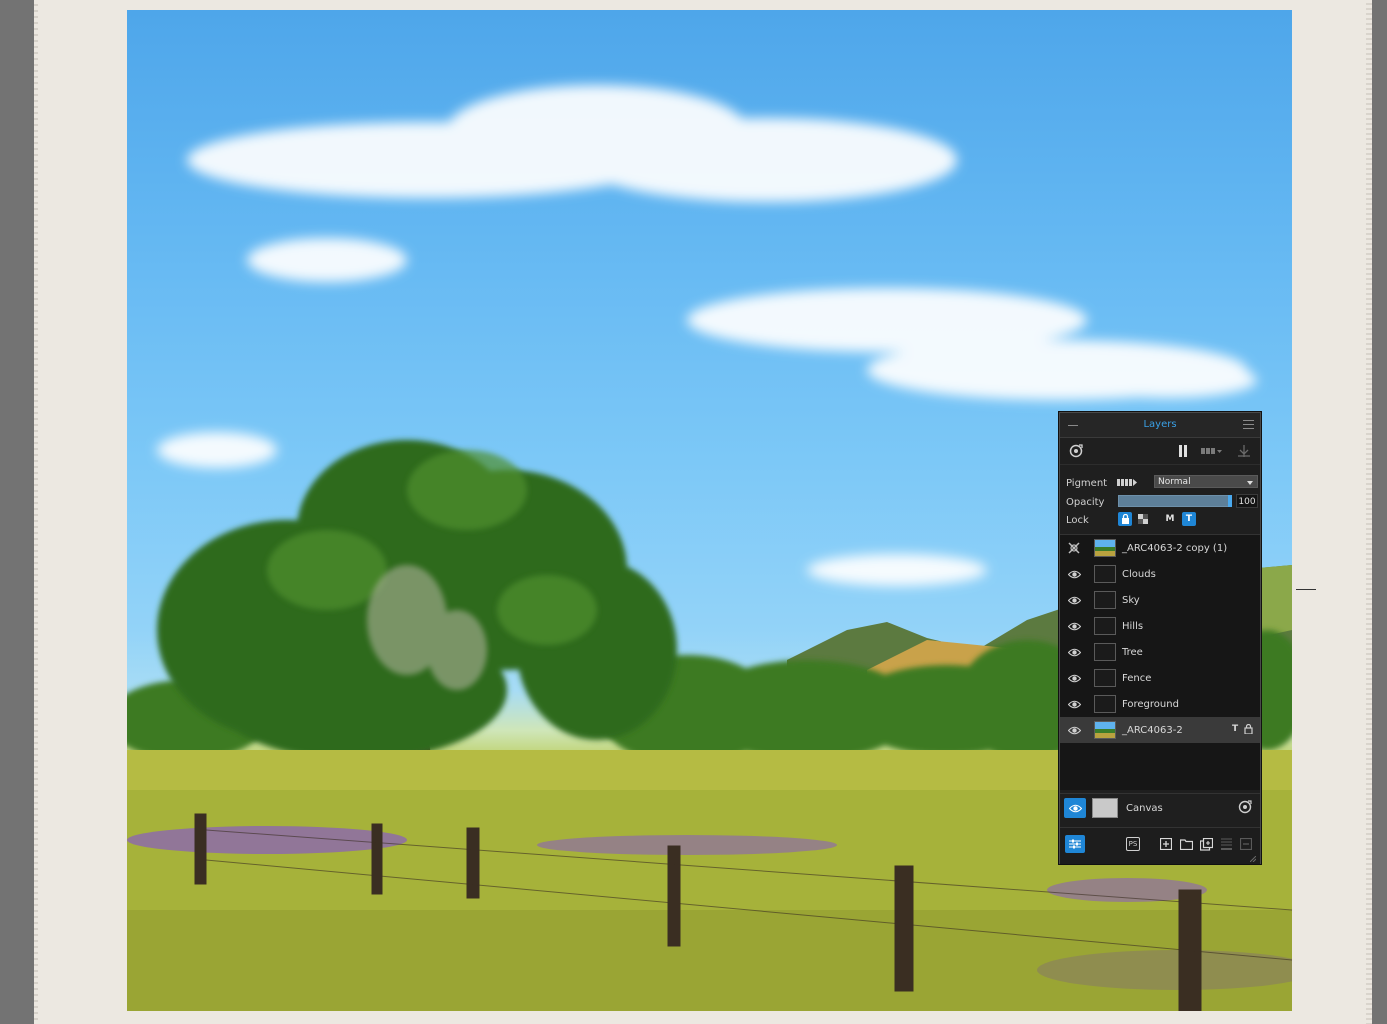  What do you see at coordinates (1189, 519) in the screenshot?
I see `lock-t-button: T` at bounding box center [1189, 519].